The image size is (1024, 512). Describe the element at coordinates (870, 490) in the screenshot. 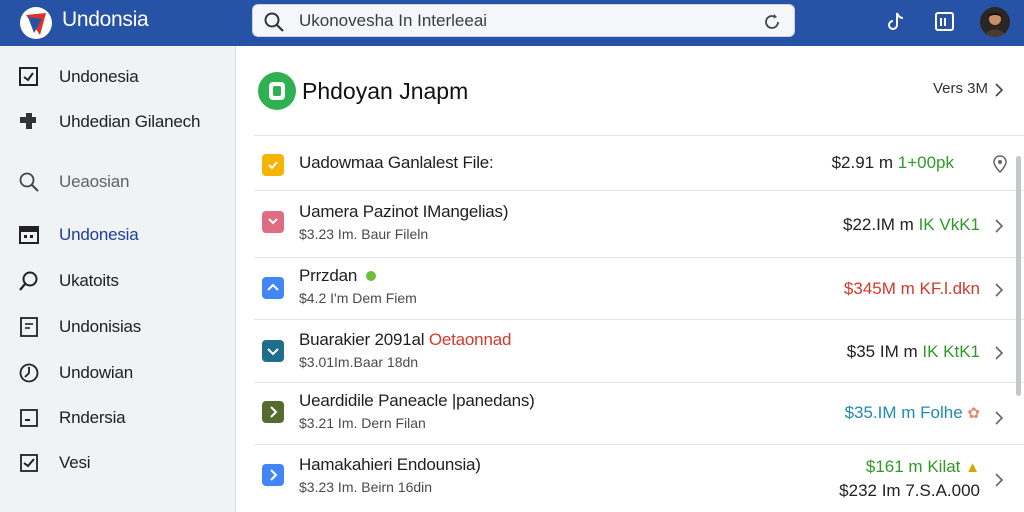

I see `price-value: $232 Im` at that location.